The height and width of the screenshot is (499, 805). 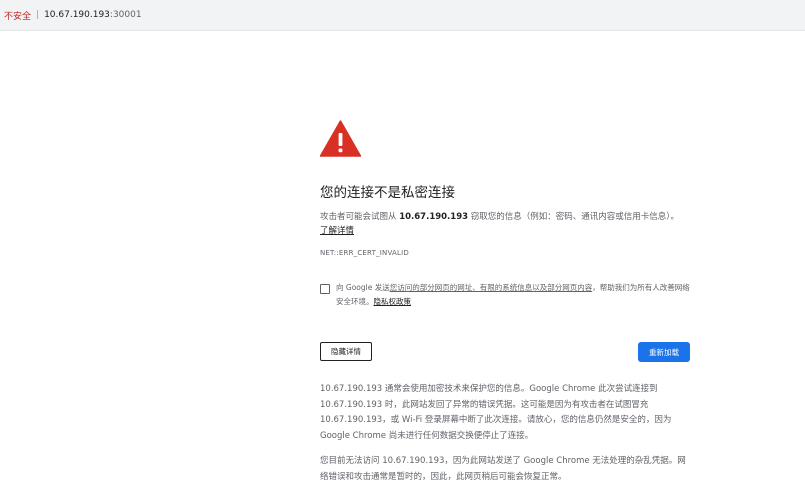 I want to click on address-bar: 不安全 | 10.67.190.193 :30001, so click(x=402, y=15).